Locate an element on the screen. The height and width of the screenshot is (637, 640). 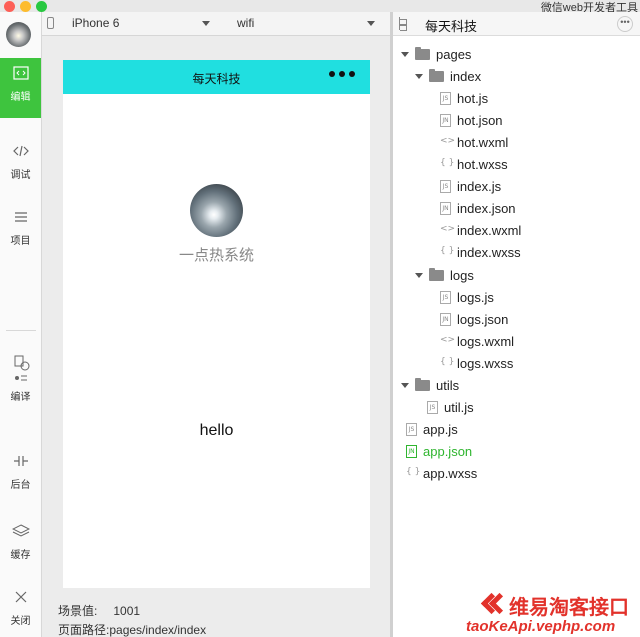
tree-file: <> logs.wxml is located at coordinates (477, 341).